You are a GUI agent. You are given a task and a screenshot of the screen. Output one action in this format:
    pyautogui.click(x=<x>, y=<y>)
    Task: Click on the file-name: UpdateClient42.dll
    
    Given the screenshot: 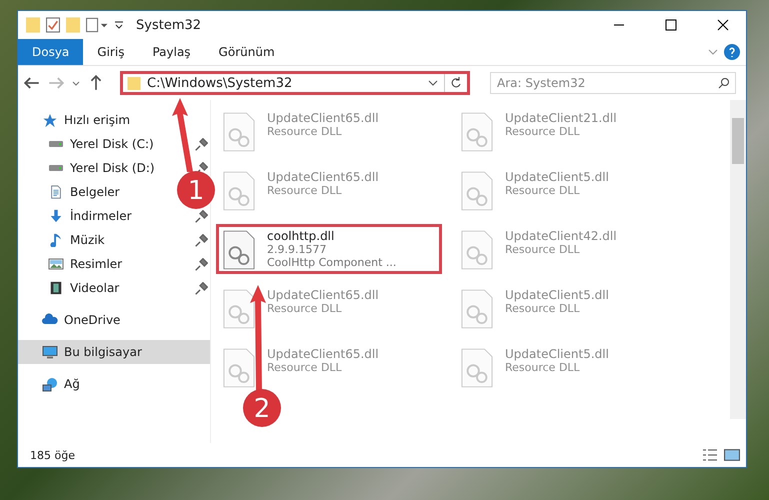 What is the action you would take?
    pyautogui.click(x=561, y=236)
    